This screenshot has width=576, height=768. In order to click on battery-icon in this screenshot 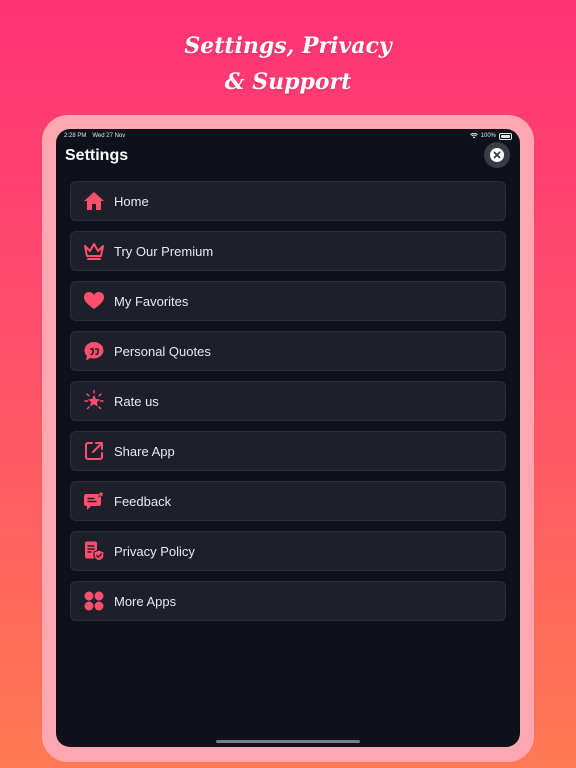, I will do `click(505, 136)`.